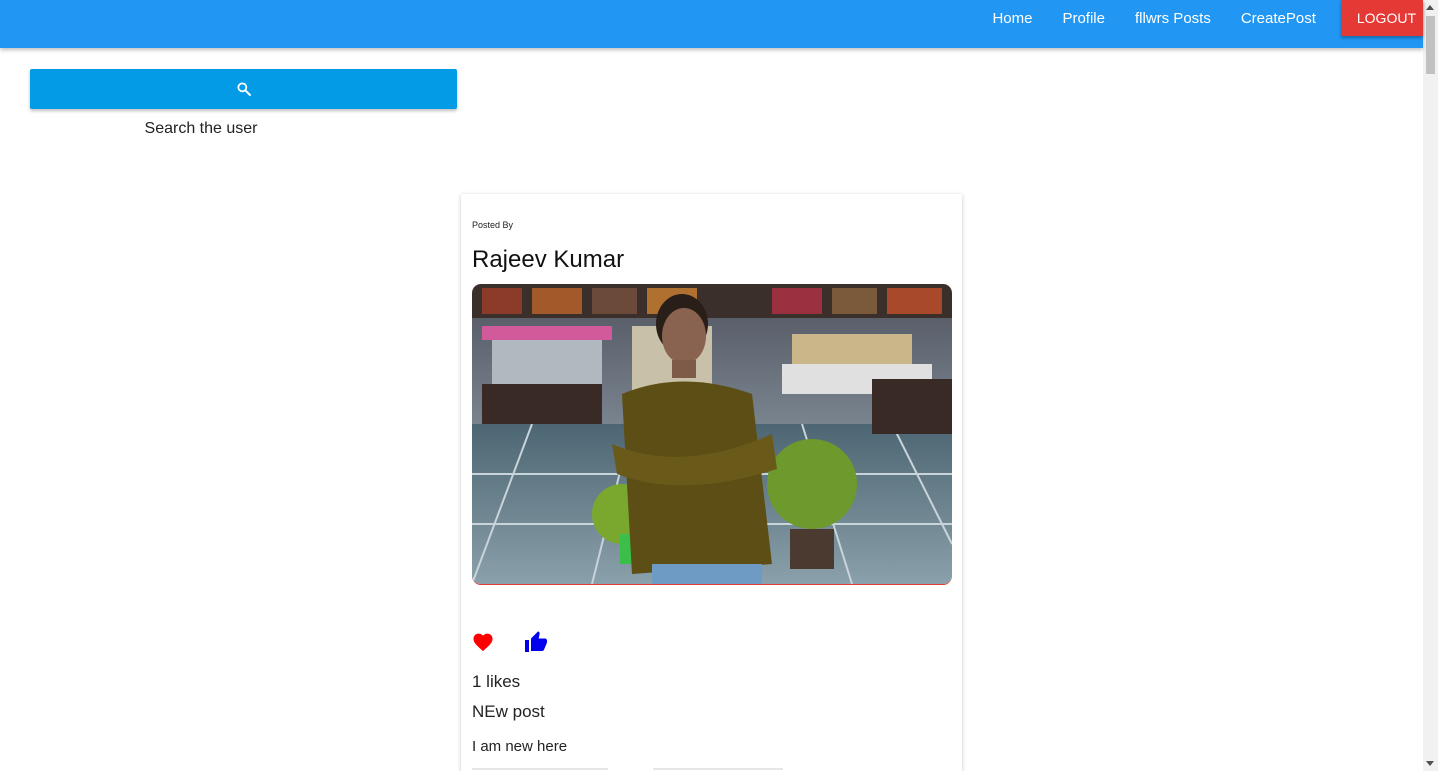 Image resolution: width=1438 pixels, height=771 pixels. Describe the element at coordinates (483, 642) in the screenshot. I see `heart-icon` at that location.